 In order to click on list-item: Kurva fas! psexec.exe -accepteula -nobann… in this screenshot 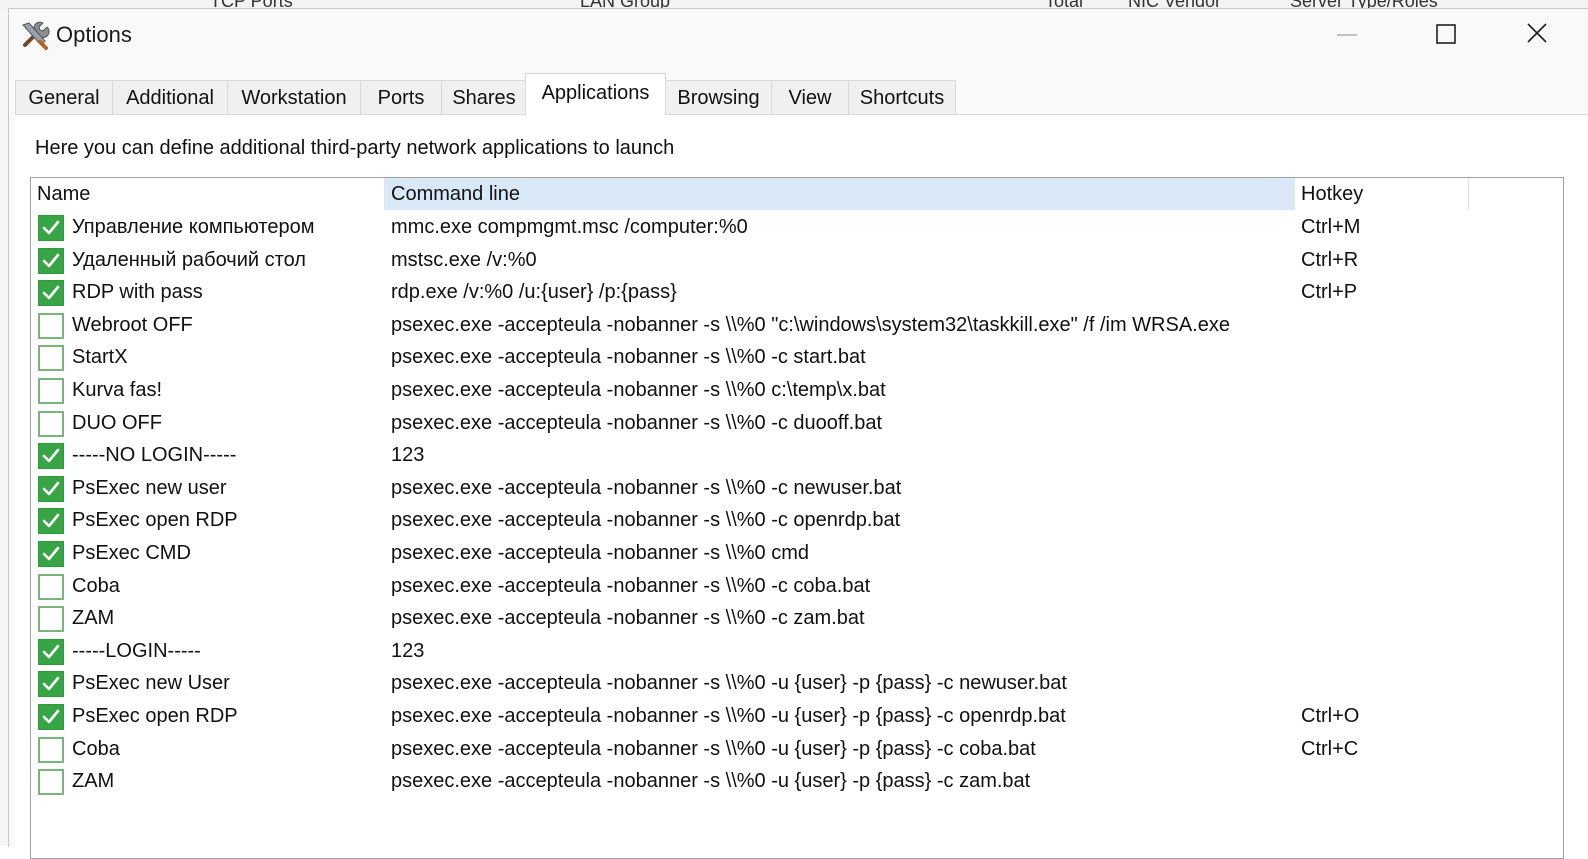, I will do `click(797, 390)`.